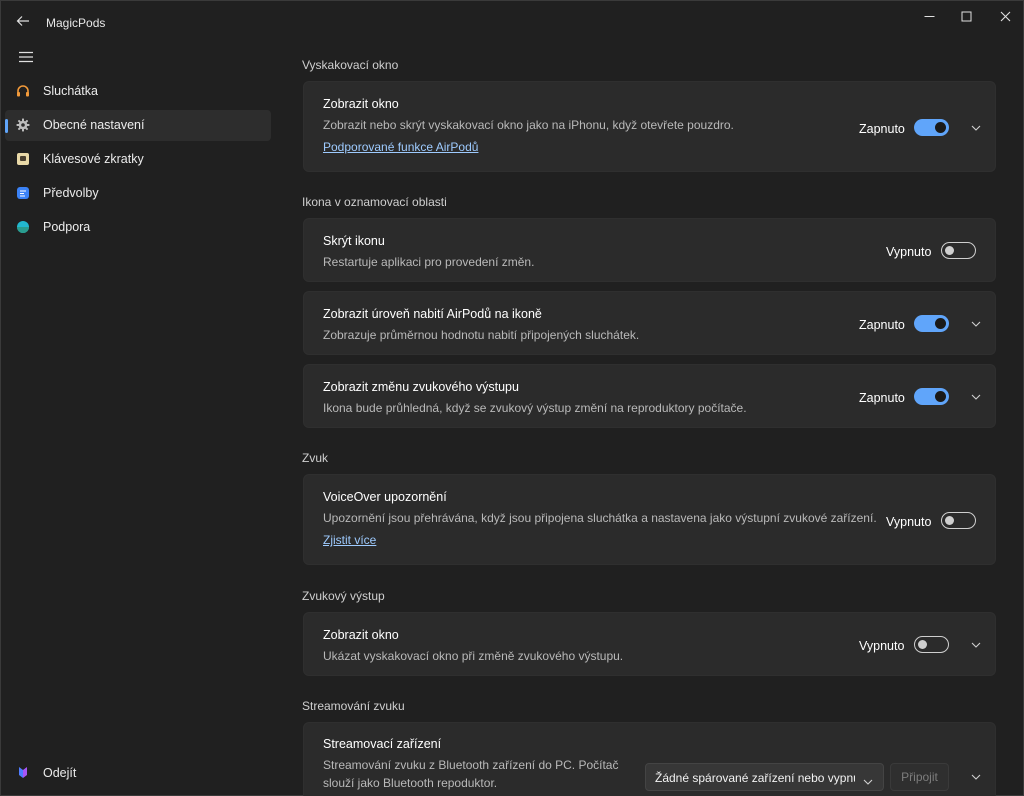  What do you see at coordinates (374, 202) in the screenshot?
I see `section-heading-tray: Ikona v oznamovací oblasti` at bounding box center [374, 202].